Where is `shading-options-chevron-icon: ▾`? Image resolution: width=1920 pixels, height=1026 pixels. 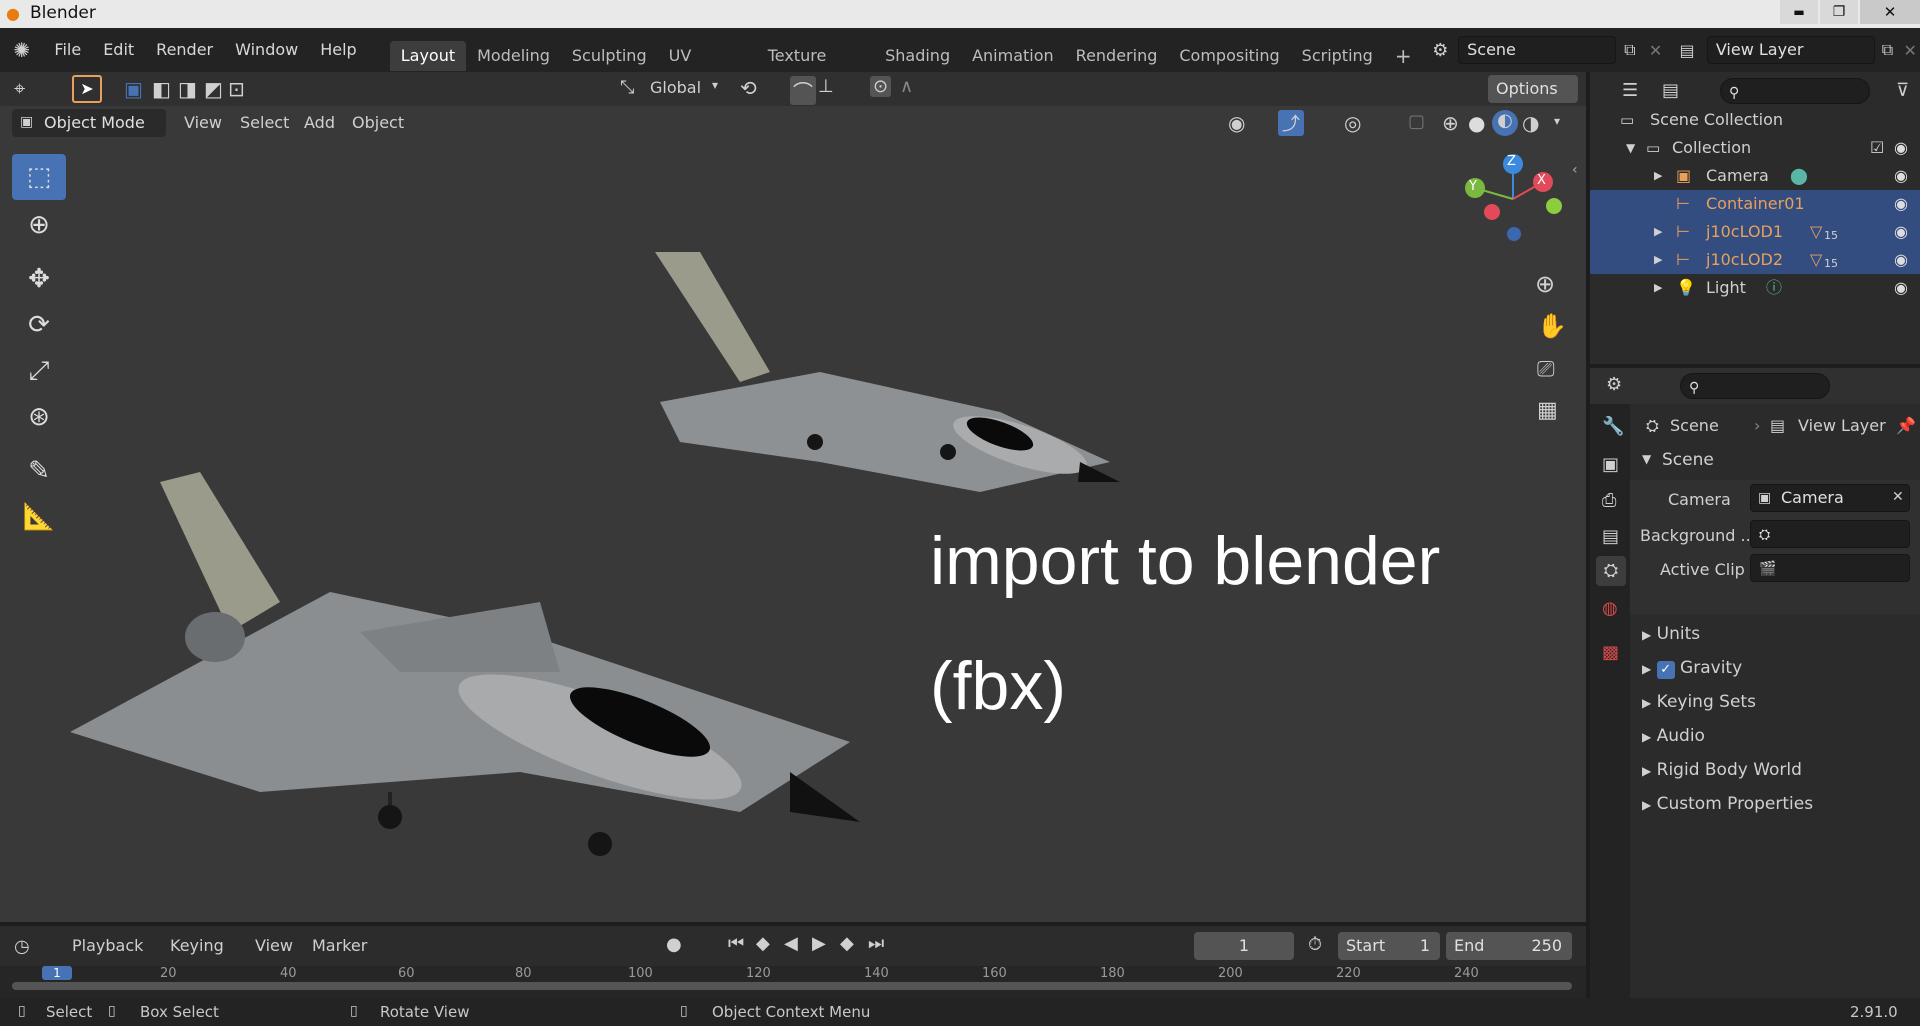
shading-options-chevron-icon: ▾ is located at coordinates (1557, 121).